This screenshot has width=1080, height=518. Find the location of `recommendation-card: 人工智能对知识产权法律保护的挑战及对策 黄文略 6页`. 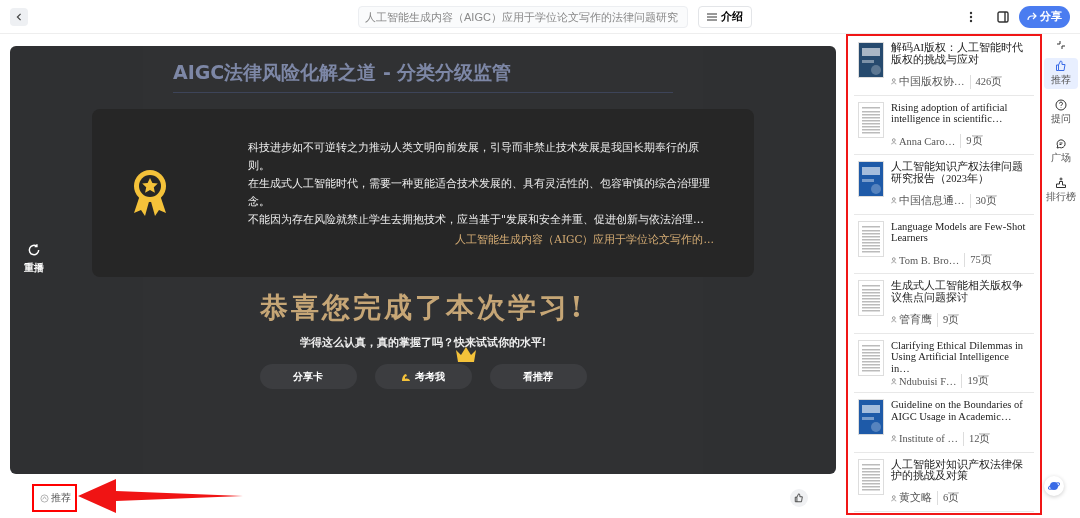

recommendation-card: 人工智能对知识产权法律保护的挑战及对策 黄文略 6页 is located at coordinates (944, 482).